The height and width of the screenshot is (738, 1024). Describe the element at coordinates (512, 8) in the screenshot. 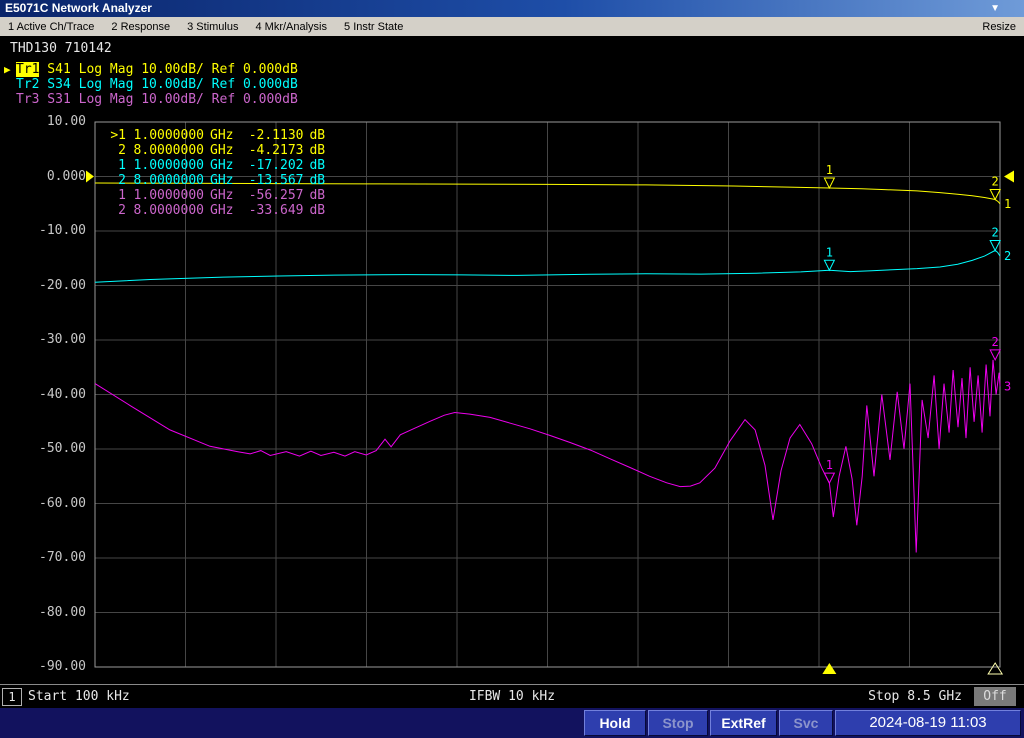

I see `titlebar: E5071C Network Analyzer ▼` at that location.